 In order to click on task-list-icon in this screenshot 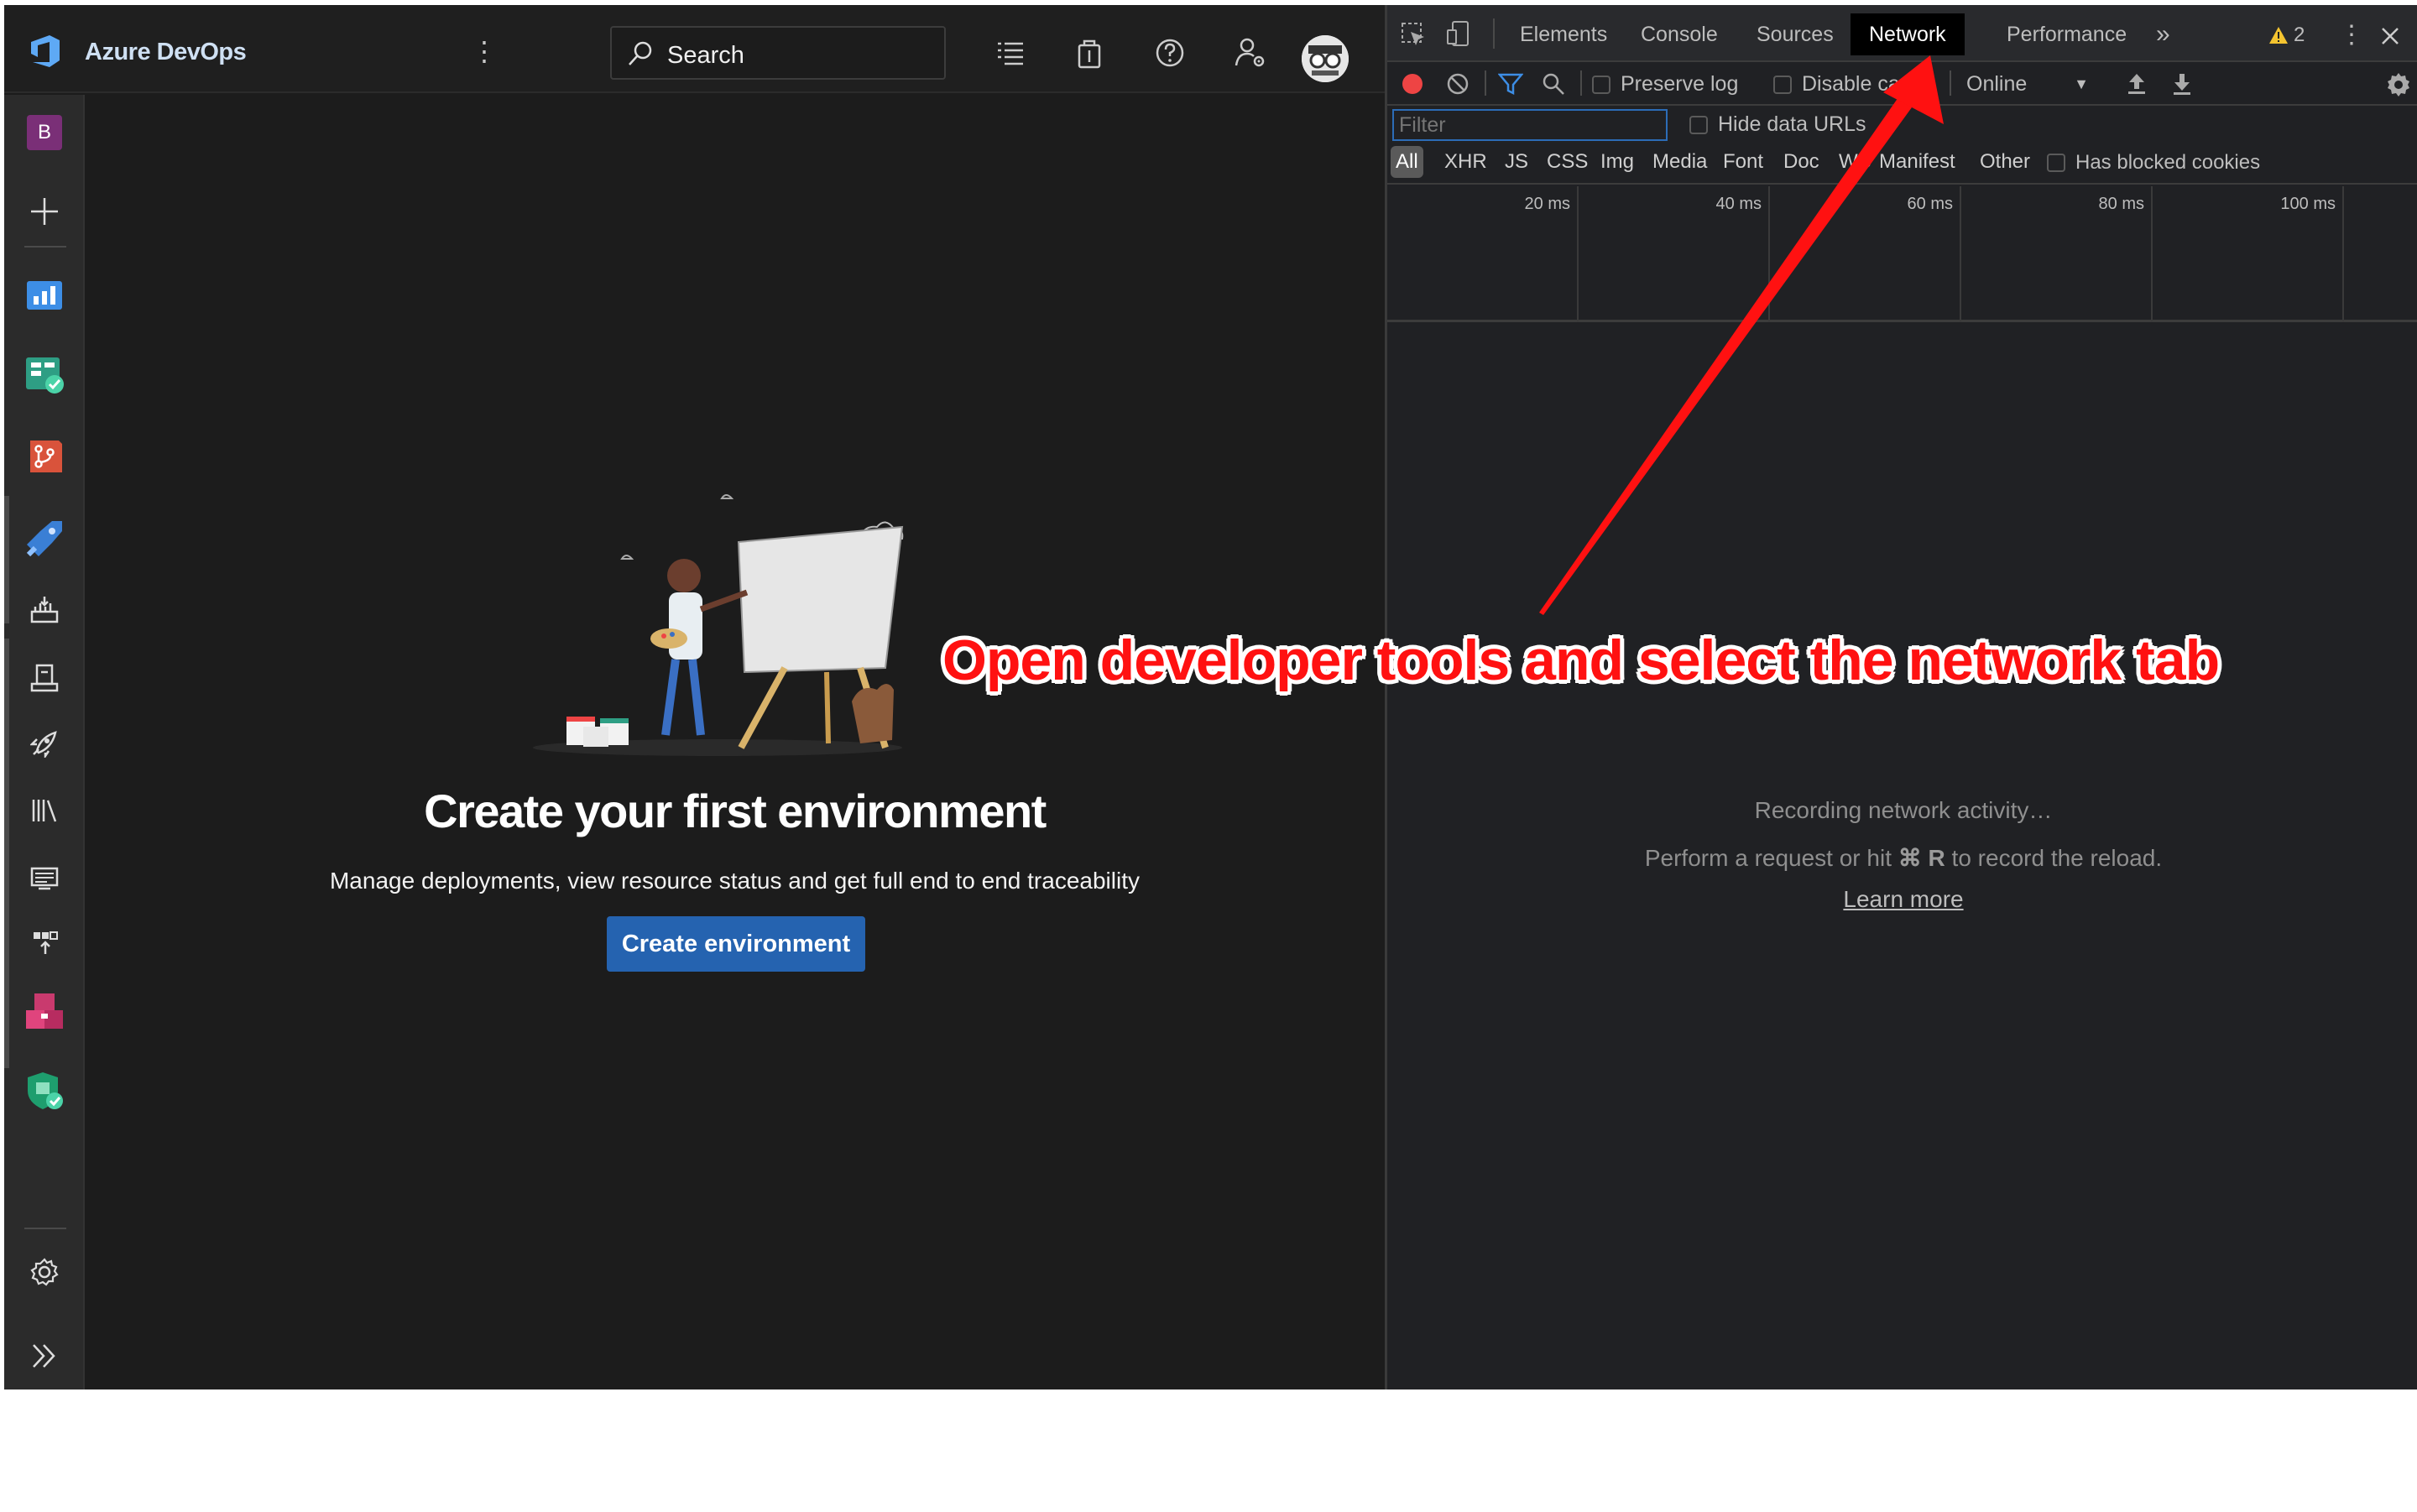, I will do `click(1010, 53)`.